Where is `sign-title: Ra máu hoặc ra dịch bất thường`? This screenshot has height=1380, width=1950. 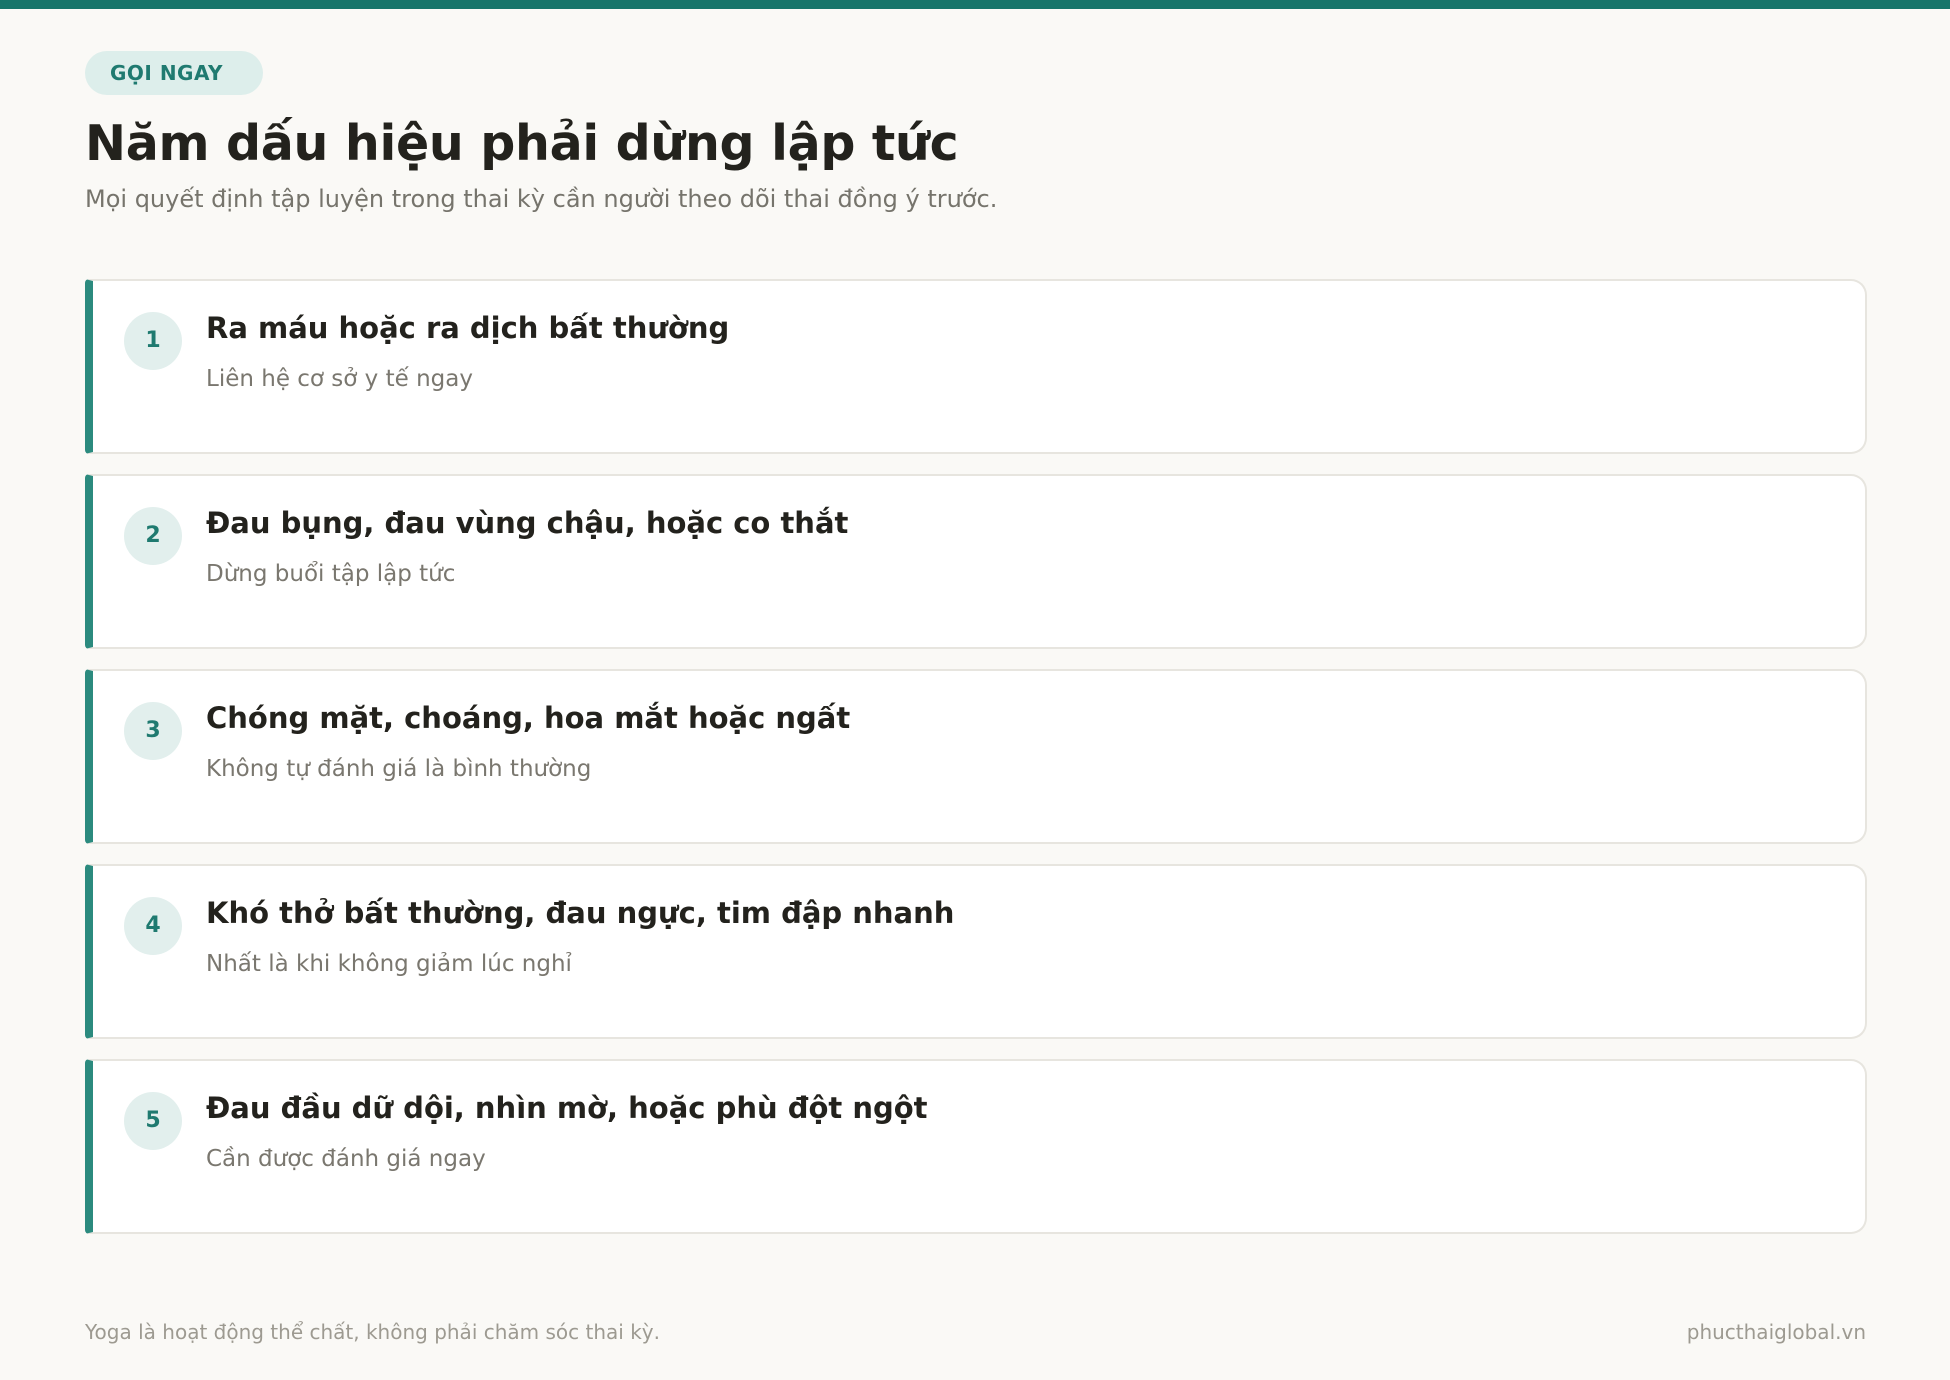 sign-title: Ra máu hoặc ra dịch bất thường is located at coordinates (468, 328).